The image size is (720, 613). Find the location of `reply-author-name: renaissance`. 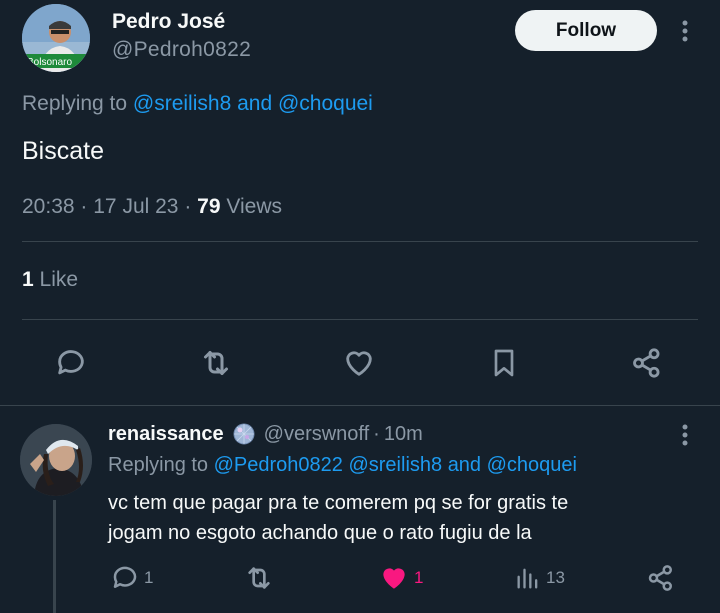

reply-author-name: renaissance is located at coordinates (166, 434).